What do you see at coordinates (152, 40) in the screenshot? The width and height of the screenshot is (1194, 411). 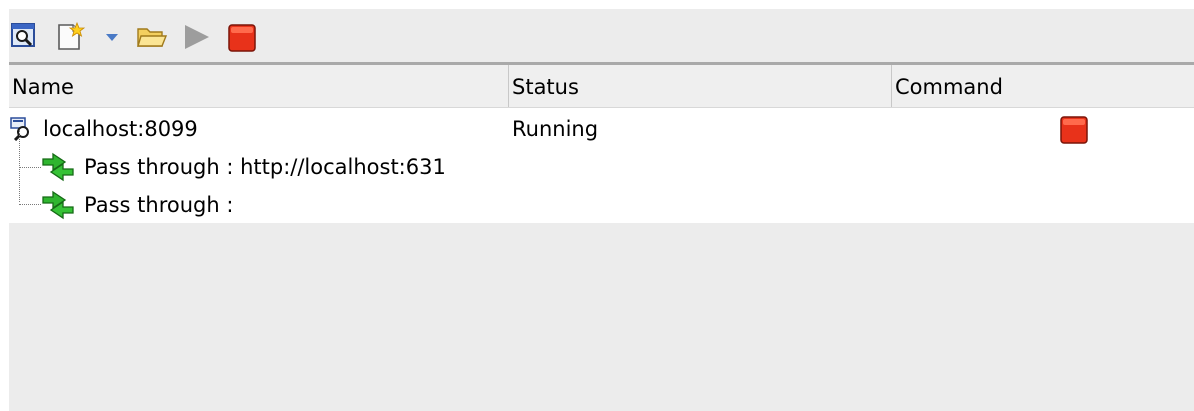 I see `open-folder-icon` at bounding box center [152, 40].